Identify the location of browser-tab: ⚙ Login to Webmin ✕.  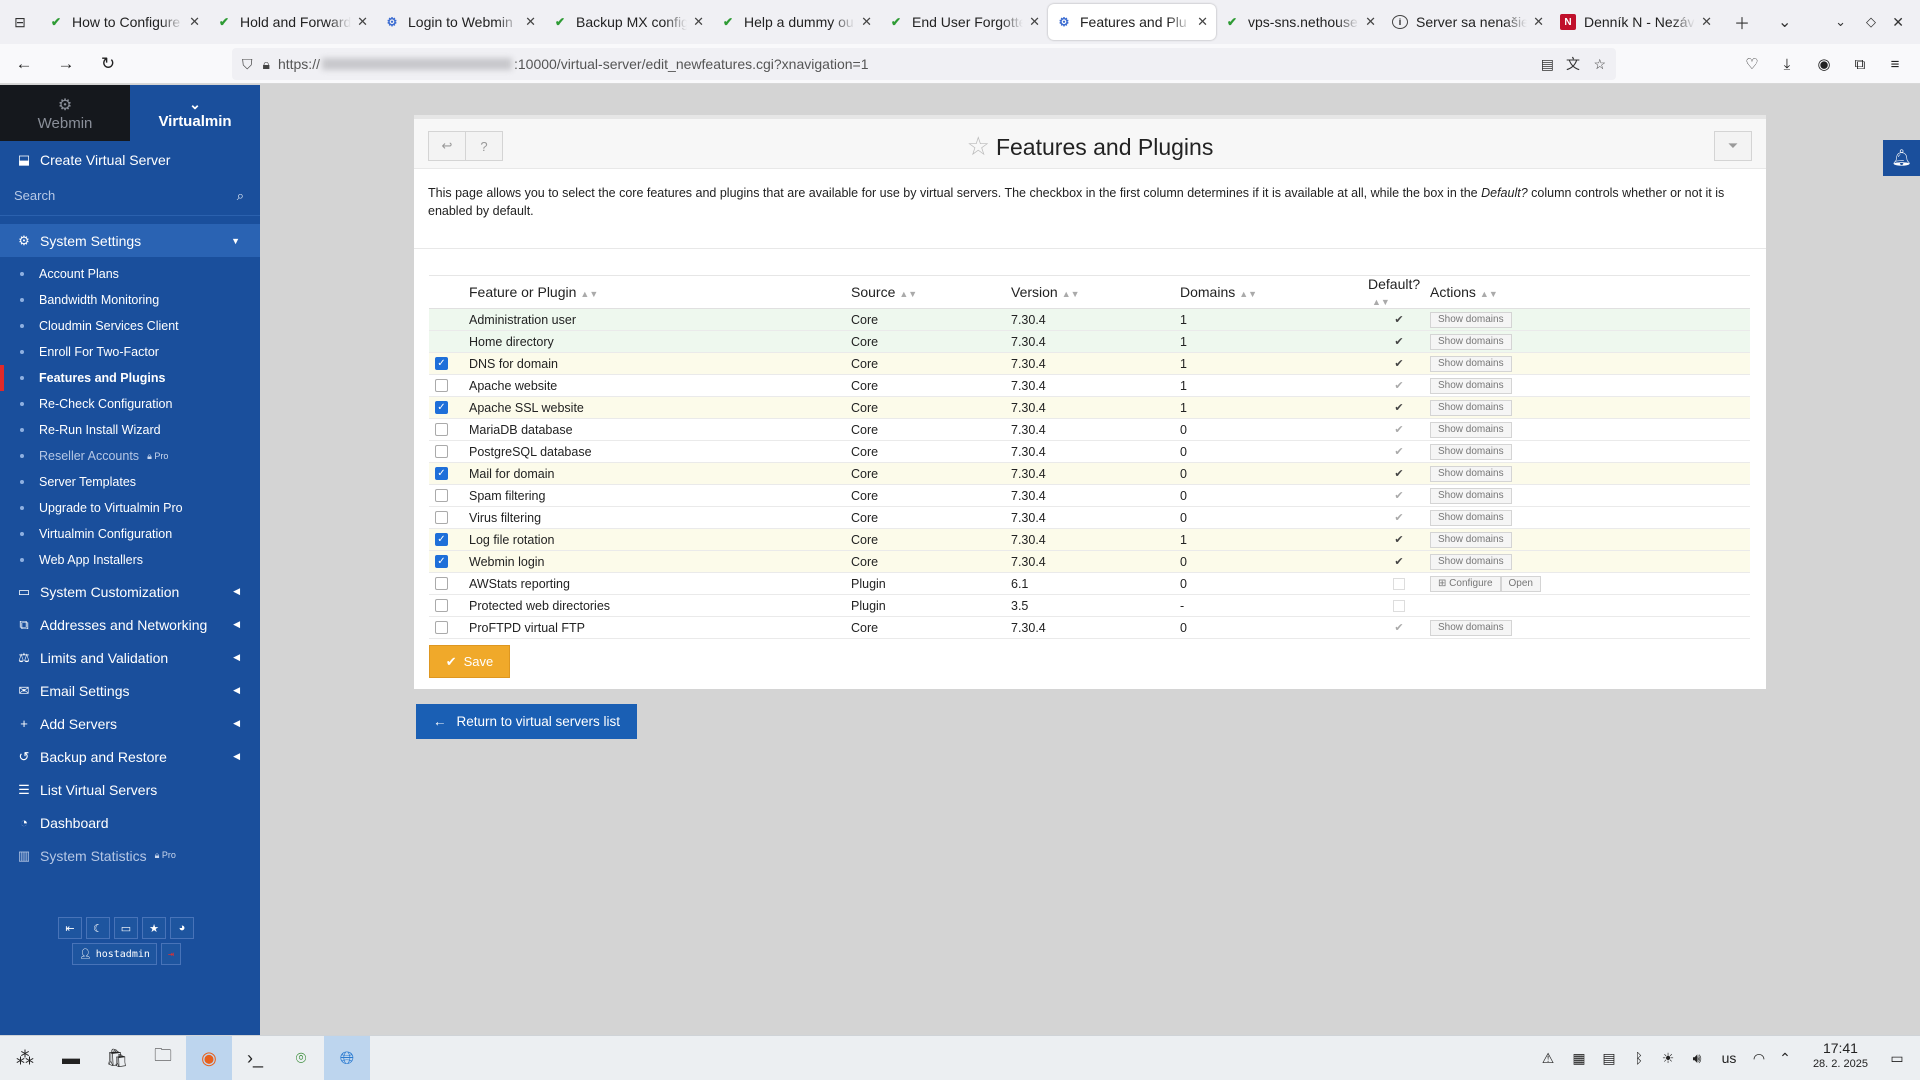
(460, 22).